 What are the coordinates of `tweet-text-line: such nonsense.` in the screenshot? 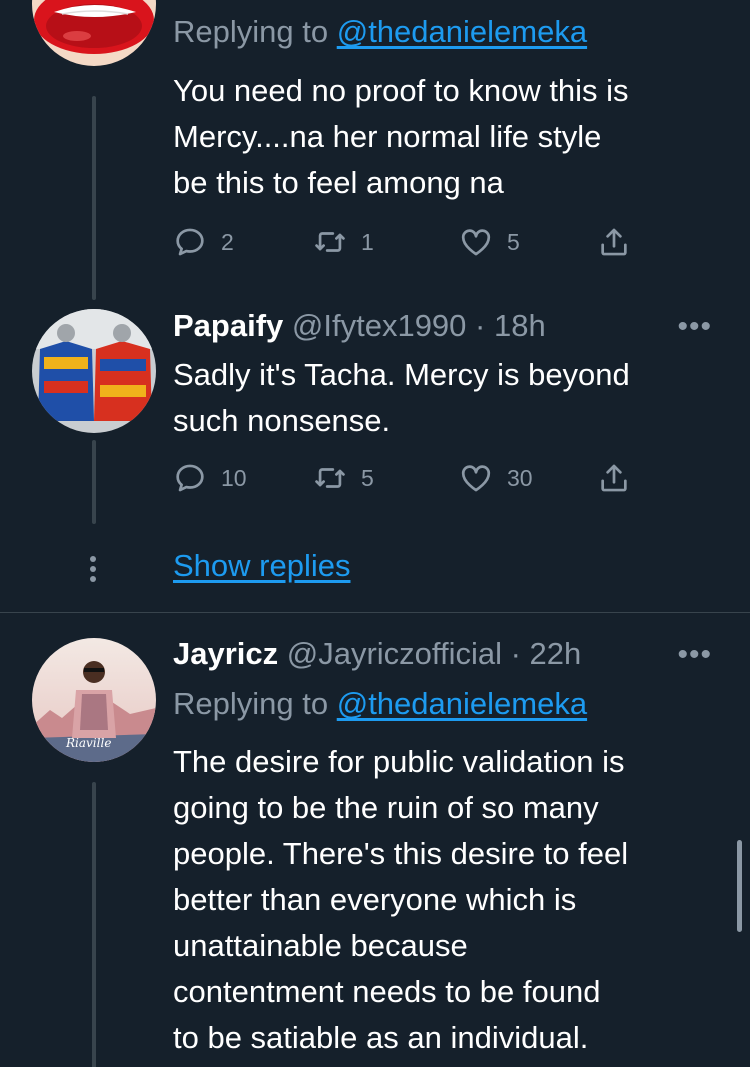 It's located at (282, 420).